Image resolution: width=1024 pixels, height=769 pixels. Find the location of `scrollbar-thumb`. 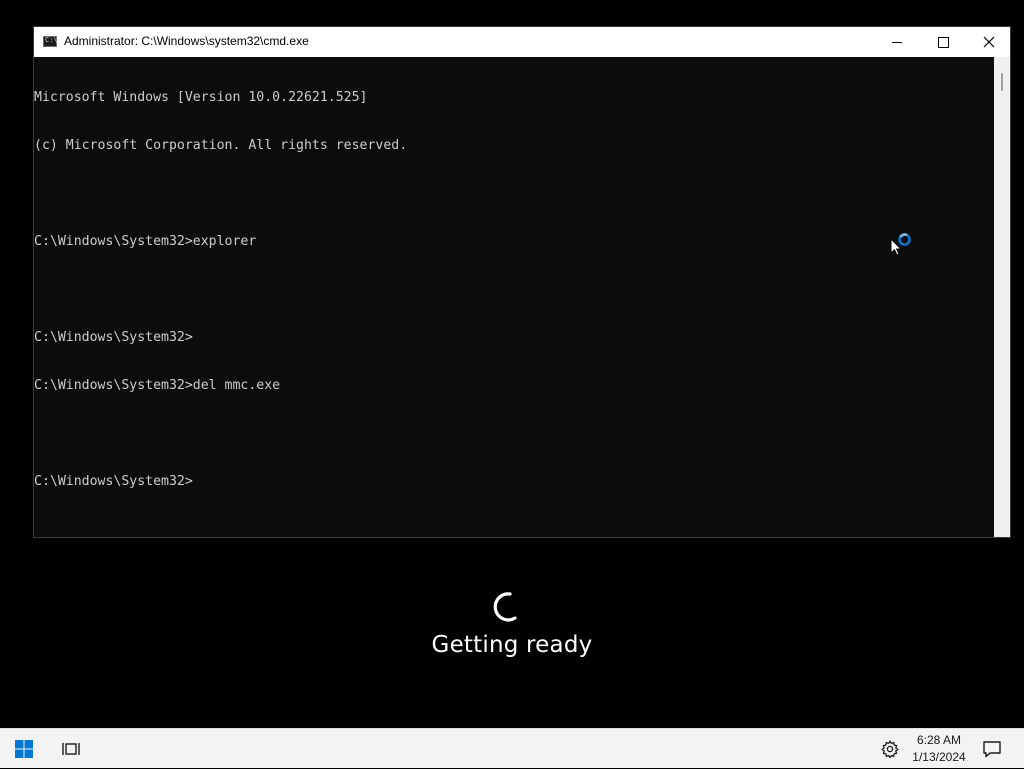

scrollbar-thumb is located at coordinates (1002, 82).